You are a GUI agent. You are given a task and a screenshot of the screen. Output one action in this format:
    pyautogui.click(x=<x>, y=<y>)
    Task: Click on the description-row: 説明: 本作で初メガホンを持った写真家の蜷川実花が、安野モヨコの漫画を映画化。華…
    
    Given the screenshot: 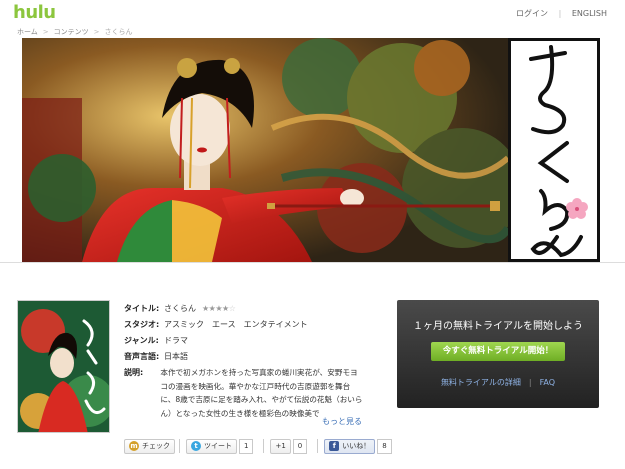 What is the action you would take?
    pyautogui.click(x=244, y=393)
    